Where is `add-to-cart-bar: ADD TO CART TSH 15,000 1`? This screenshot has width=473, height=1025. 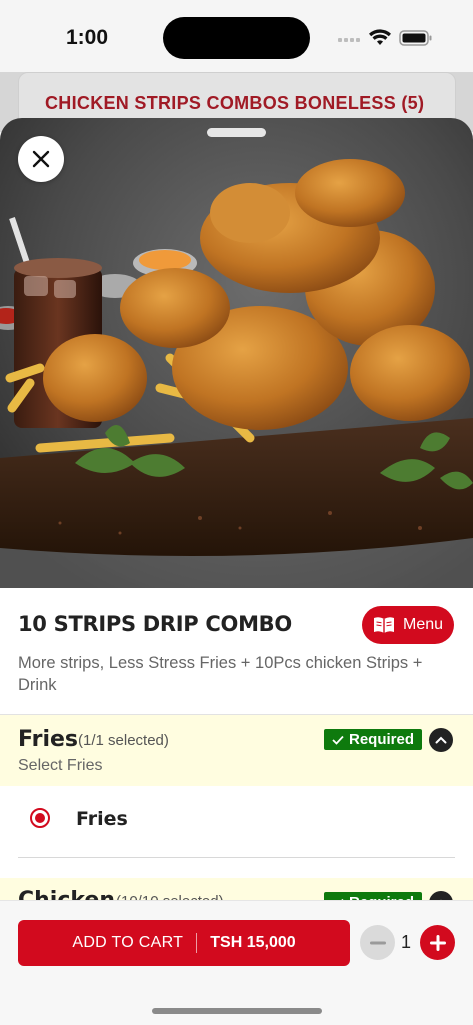 add-to-cart-bar: ADD TO CART TSH 15,000 1 is located at coordinates (236, 962).